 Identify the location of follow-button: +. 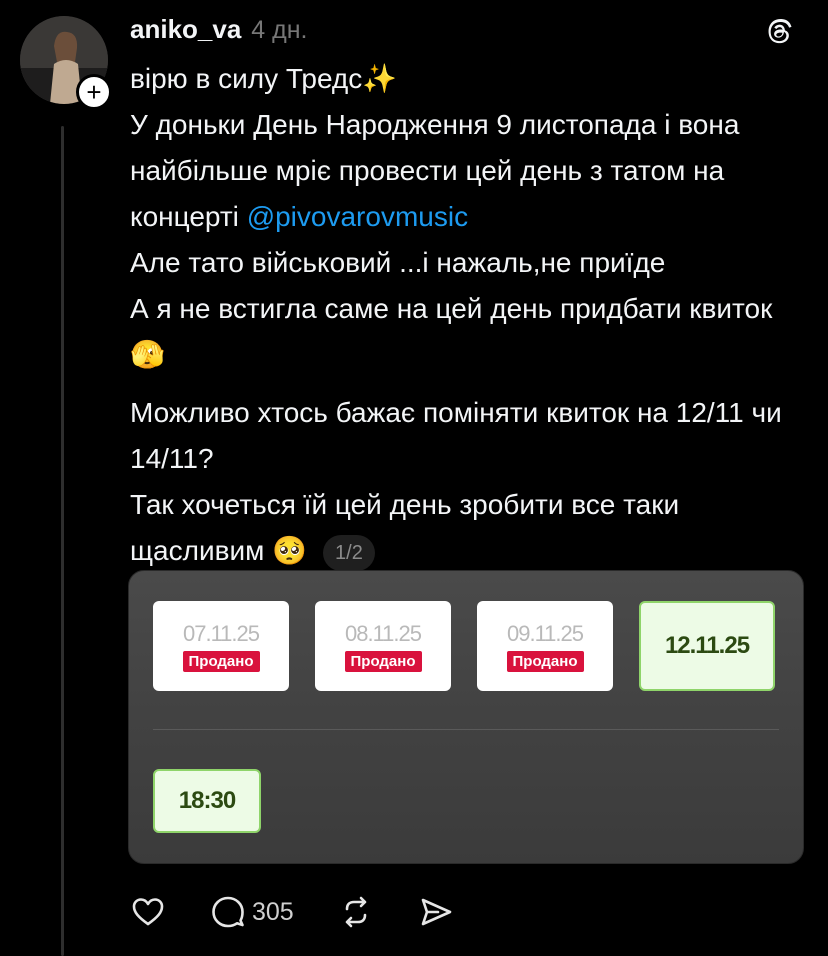
(94, 92).